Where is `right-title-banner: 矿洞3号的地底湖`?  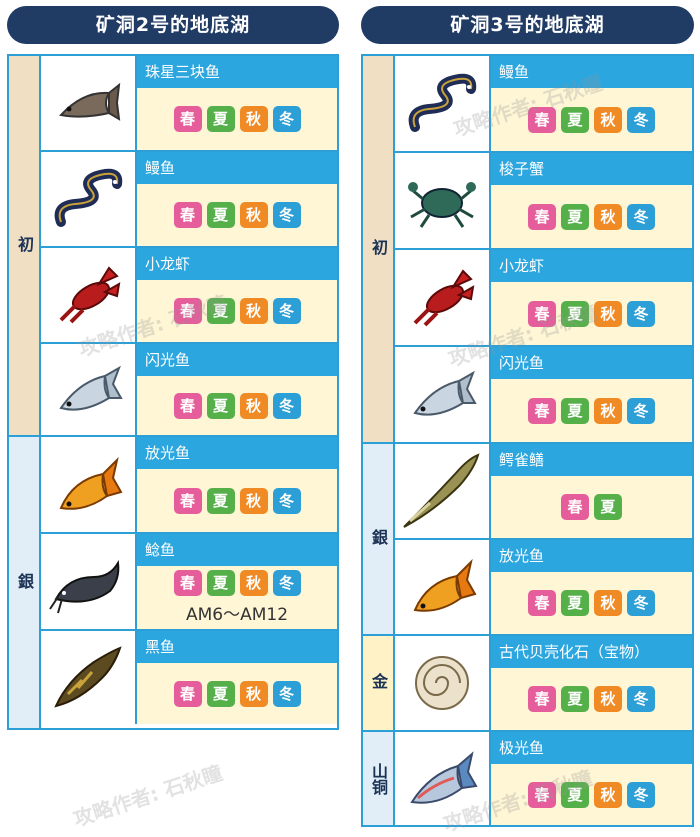
right-title-banner: 矿洞3号的地底湖 is located at coordinates (527, 25).